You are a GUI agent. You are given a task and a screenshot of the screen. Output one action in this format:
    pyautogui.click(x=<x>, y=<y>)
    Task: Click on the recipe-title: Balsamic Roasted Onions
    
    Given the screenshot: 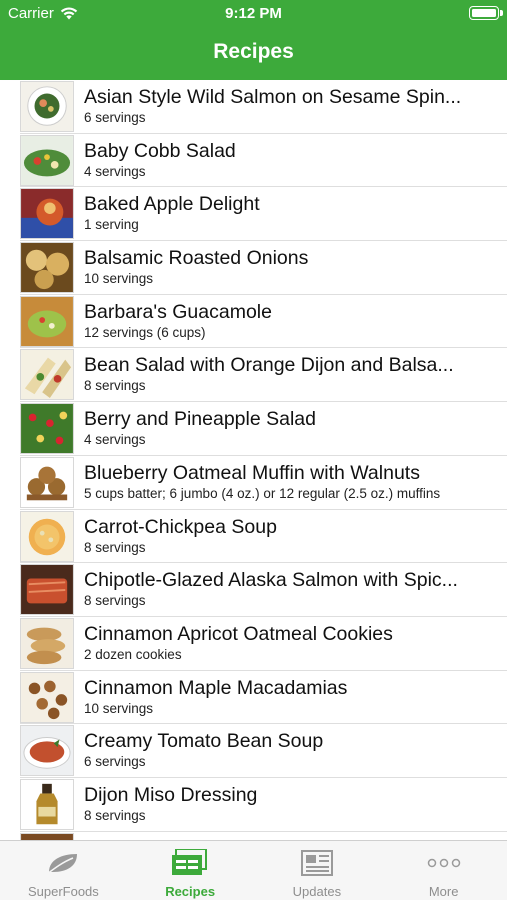 What is the action you would take?
    pyautogui.click(x=196, y=258)
    